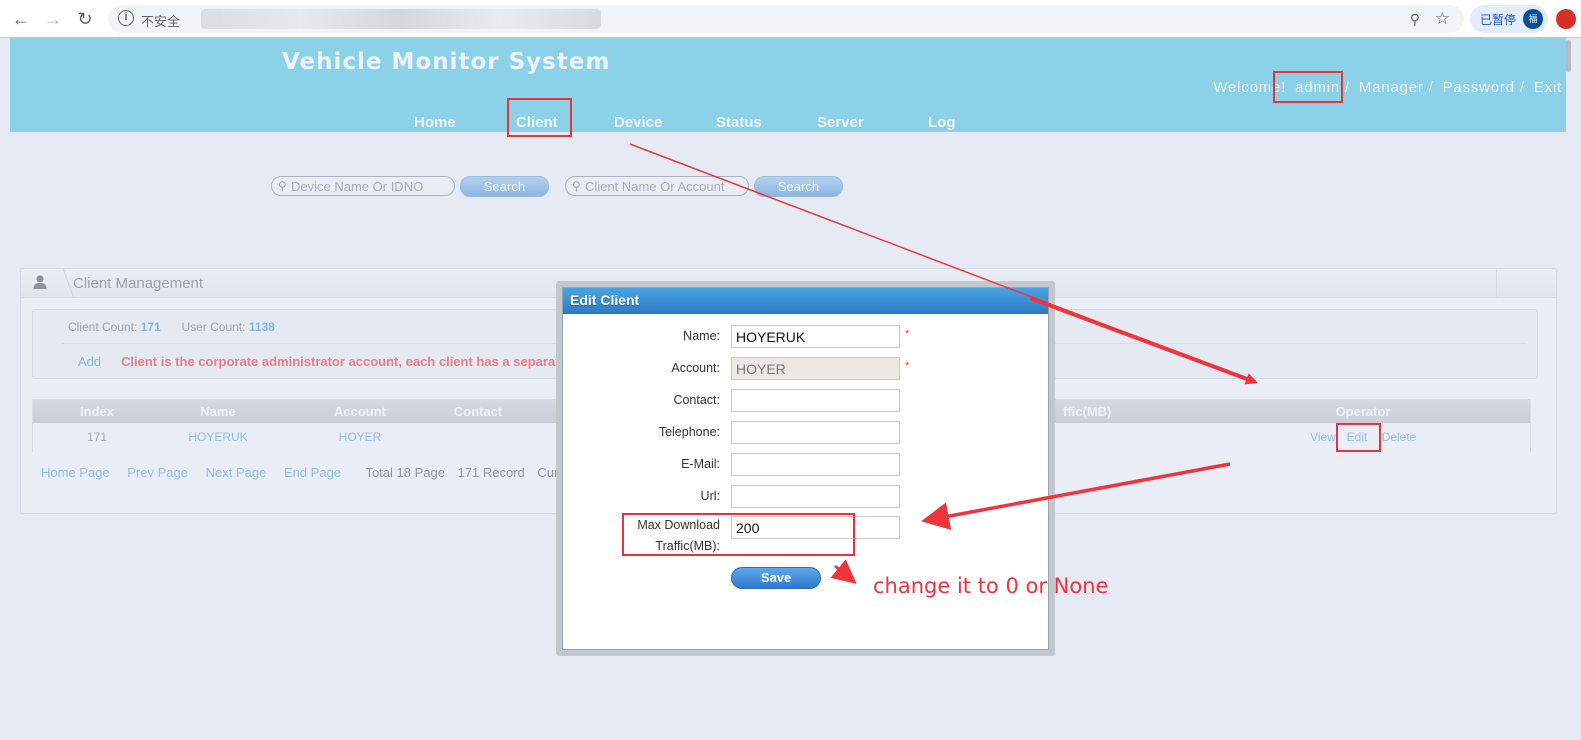 The width and height of the screenshot is (1581, 740). Describe the element at coordinates (312, 472) in the screenshot. I see `end-page-link: End Page` at that location.